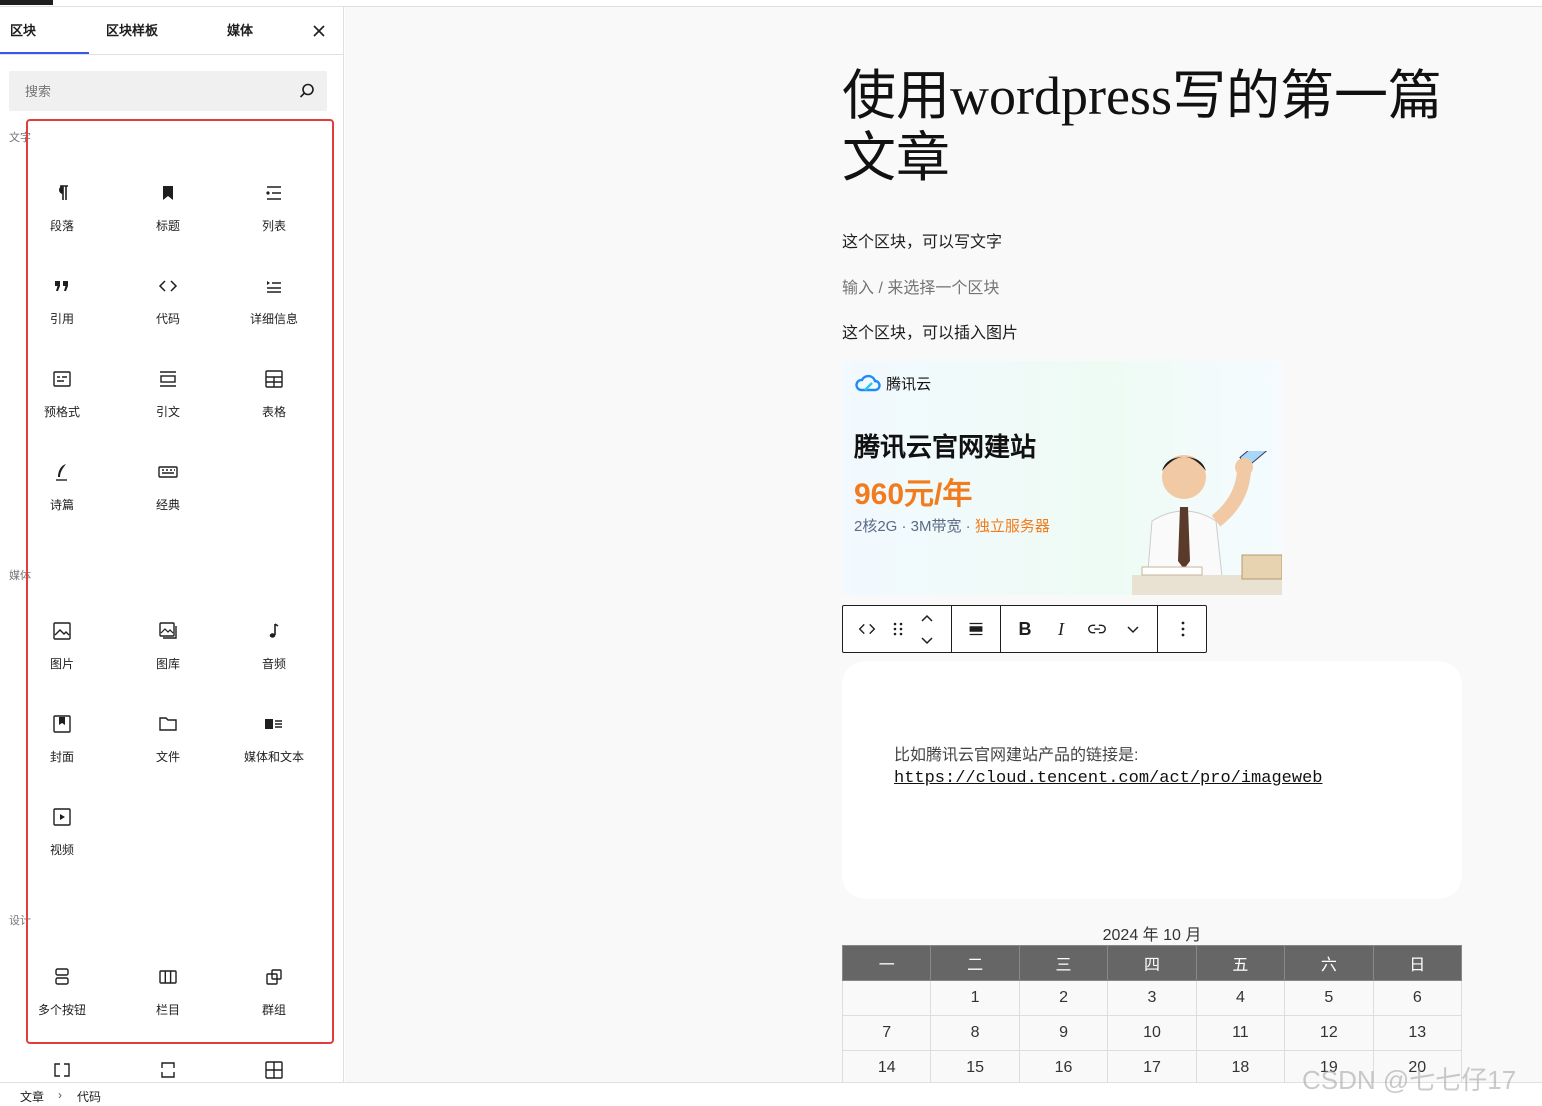 The height and width of the screenshot is (1106, 1542). What do you see at coordinates (274, 1070) in the screenshot?
I see `block-grid` at bounding box center [274, 1070].